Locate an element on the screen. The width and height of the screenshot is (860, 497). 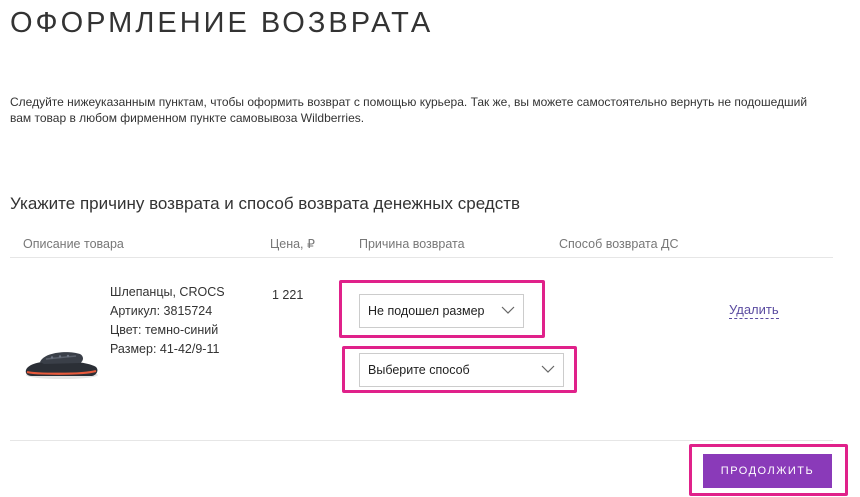
product-article: Артикул: 3815724 is located at coordinates (161, 311).